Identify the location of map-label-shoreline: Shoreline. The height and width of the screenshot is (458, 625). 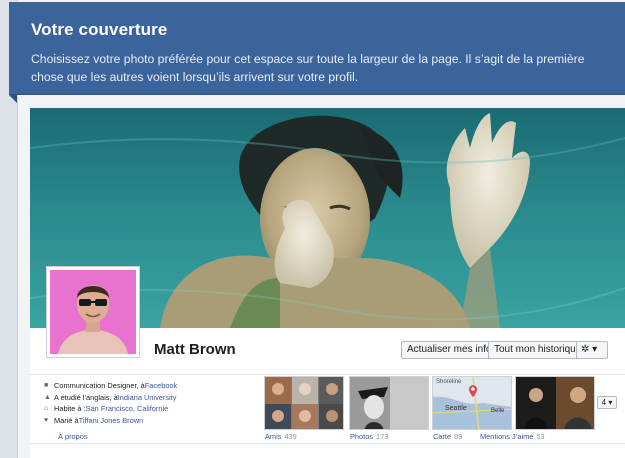
(449, 382).